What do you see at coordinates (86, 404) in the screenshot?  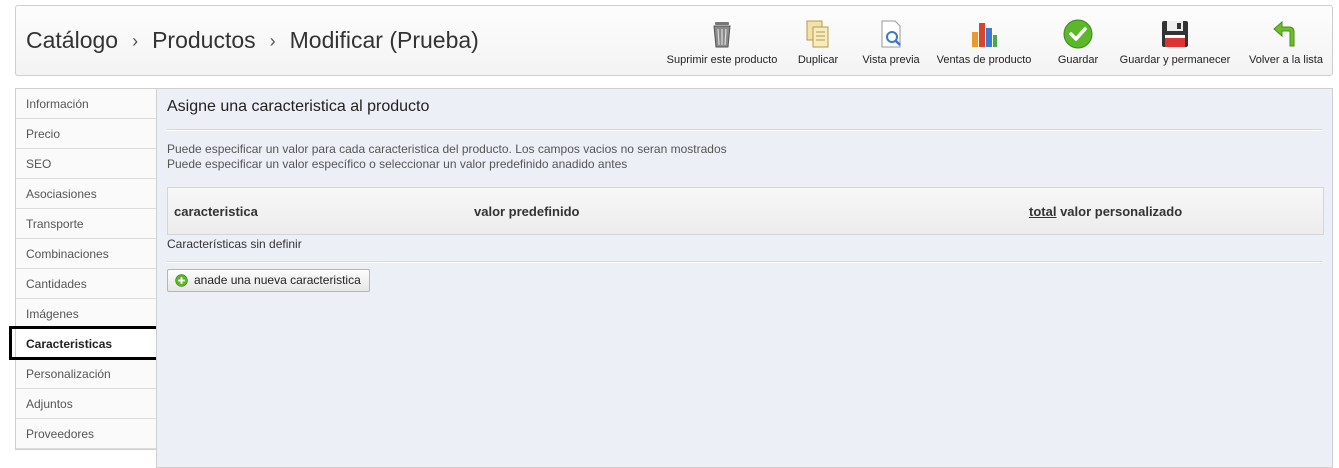 I see `sidebar-item-adjuntos: Adjuntos` at bounding box center [86, 404].